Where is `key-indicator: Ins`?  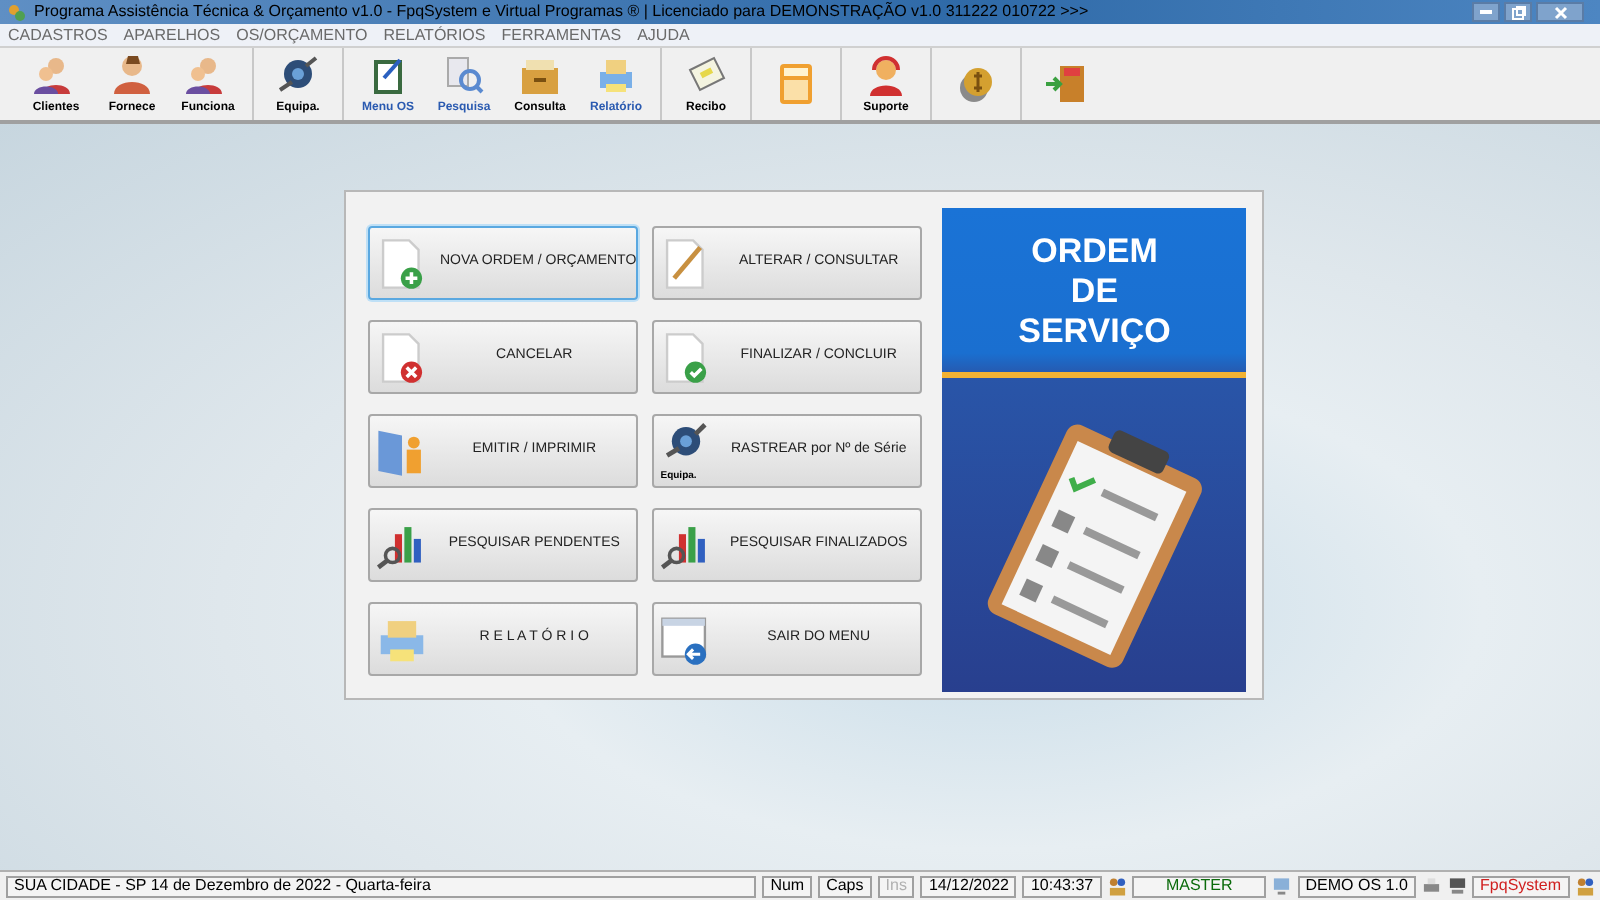 key-indicator: Ins is located at coordinates (896, 886).